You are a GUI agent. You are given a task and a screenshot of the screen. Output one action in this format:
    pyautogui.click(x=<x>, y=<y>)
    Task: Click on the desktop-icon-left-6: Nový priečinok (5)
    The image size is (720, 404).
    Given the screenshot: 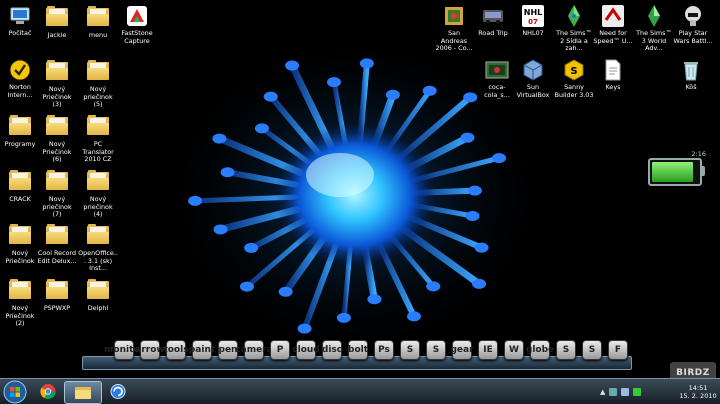 What is the action you would take?
    pyautogui.click(x=98, y=83)
    